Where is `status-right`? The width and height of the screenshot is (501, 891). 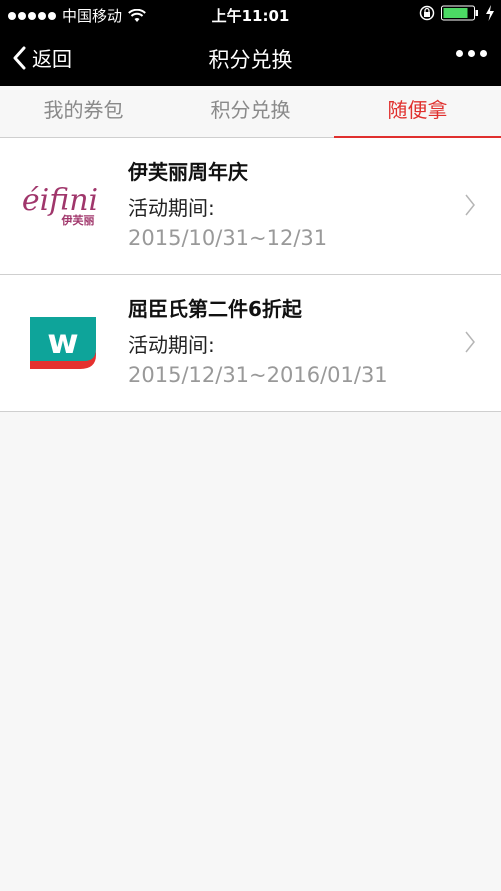 status-right is located at coordinates (457, 13).